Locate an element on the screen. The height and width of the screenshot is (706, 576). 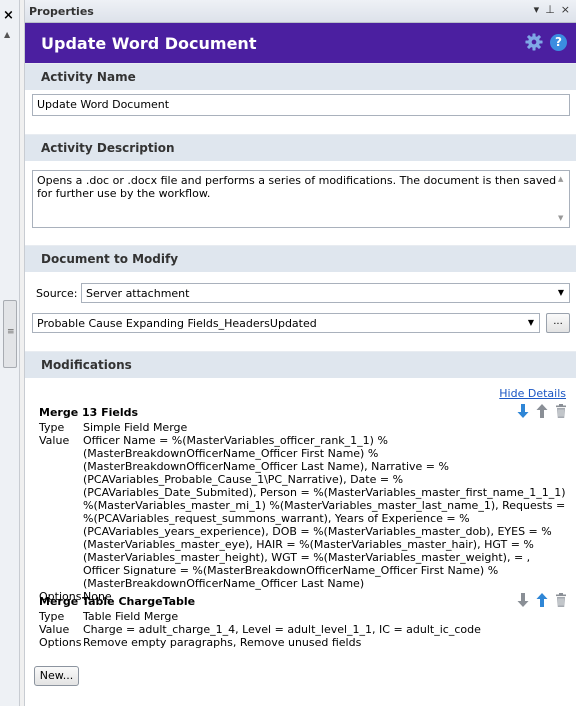
section-activity-name: Activity Name is located at coordinates (300, 76).